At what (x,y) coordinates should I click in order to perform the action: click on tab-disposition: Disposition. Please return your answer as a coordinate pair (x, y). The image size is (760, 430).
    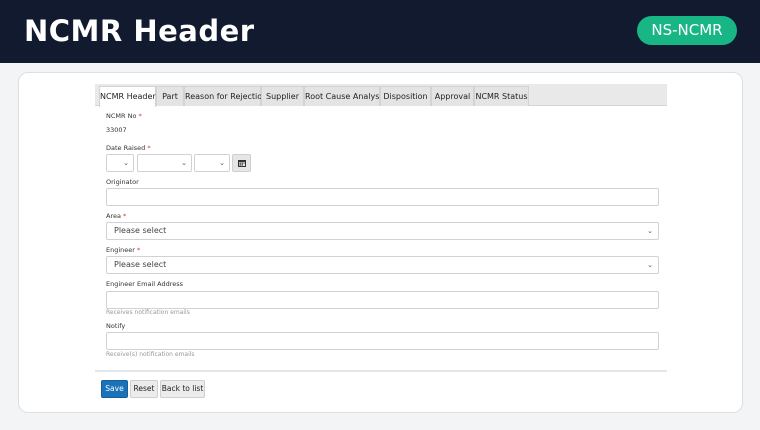
    Looking at the image, I should click on (405, 96).